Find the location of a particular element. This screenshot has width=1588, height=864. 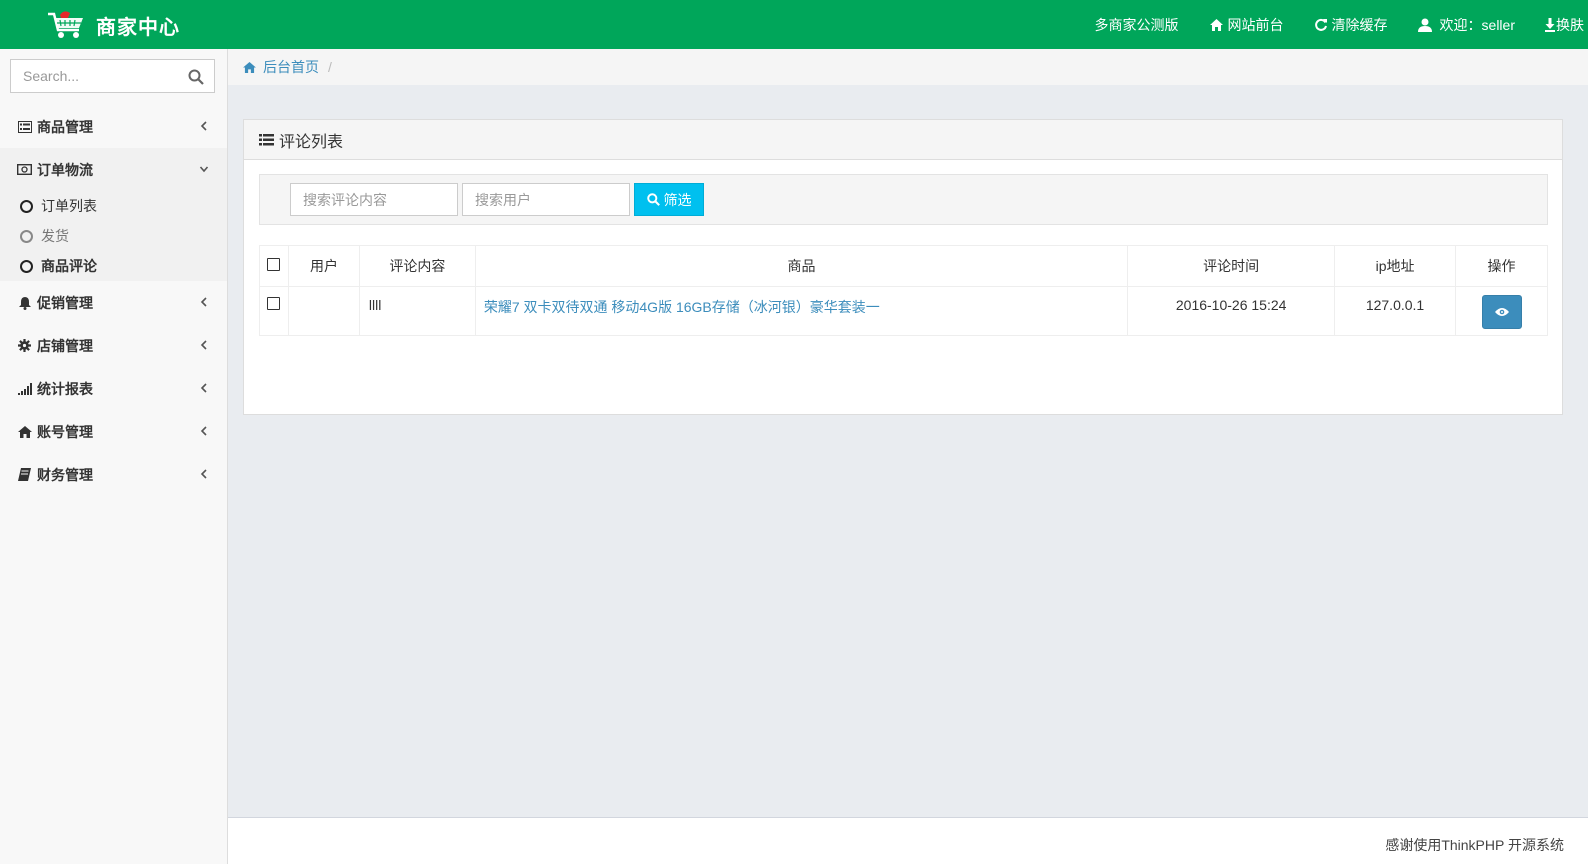

view-button is located at coordinates (1501, 312).